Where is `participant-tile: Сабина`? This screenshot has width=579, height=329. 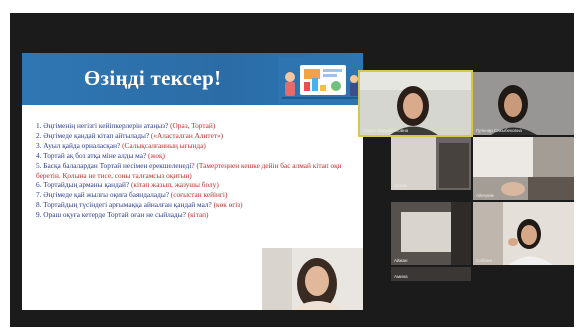 participant-tile: Сабина is located at coordinates (523, 233).